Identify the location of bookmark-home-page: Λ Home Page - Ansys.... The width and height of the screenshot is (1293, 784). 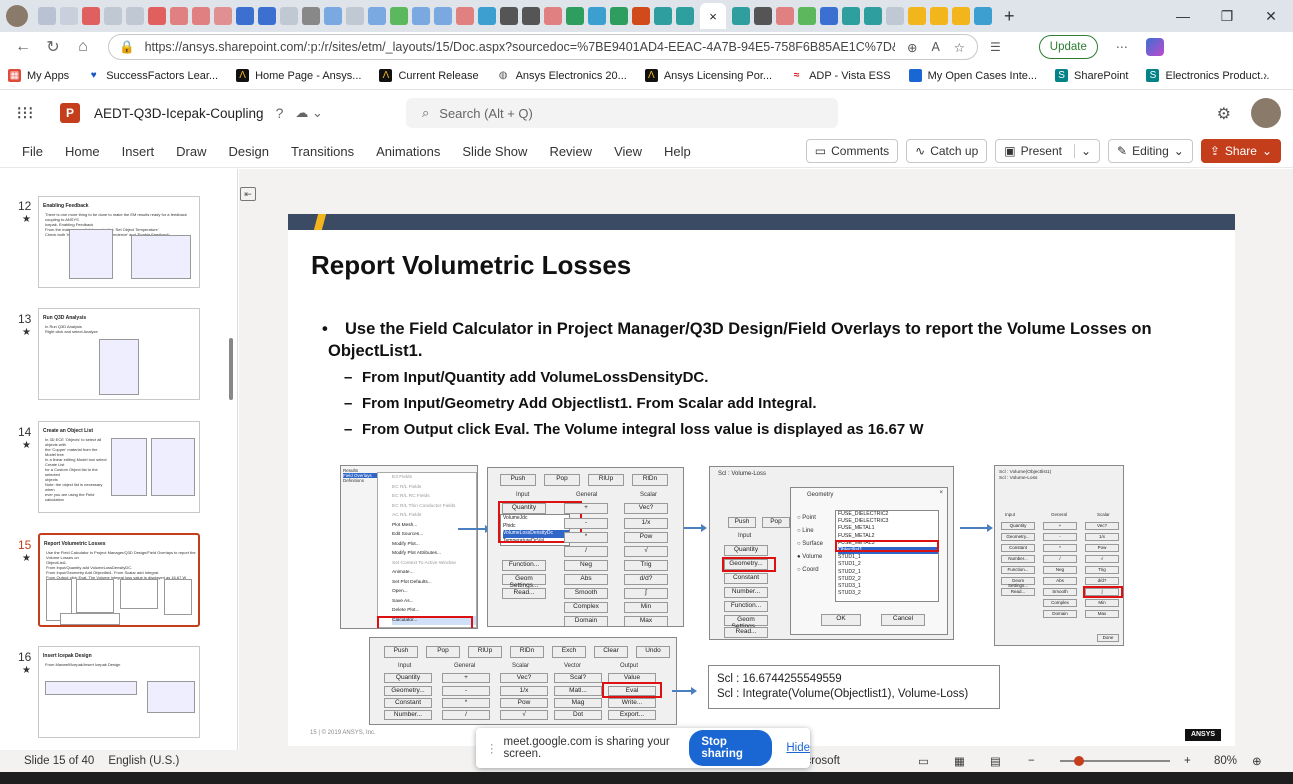
(298, 75).